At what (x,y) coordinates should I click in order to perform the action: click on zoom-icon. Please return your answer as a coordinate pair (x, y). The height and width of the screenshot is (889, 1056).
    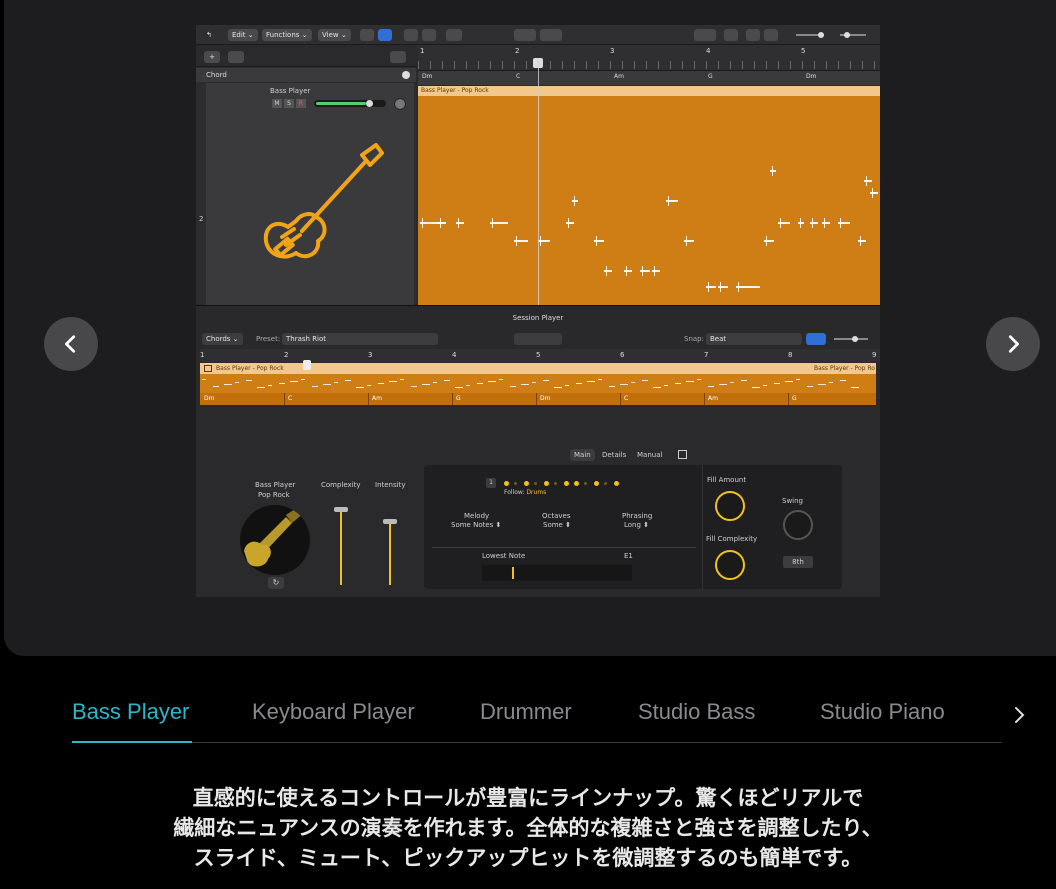
    Looking at the image, I should click on (753, 35).